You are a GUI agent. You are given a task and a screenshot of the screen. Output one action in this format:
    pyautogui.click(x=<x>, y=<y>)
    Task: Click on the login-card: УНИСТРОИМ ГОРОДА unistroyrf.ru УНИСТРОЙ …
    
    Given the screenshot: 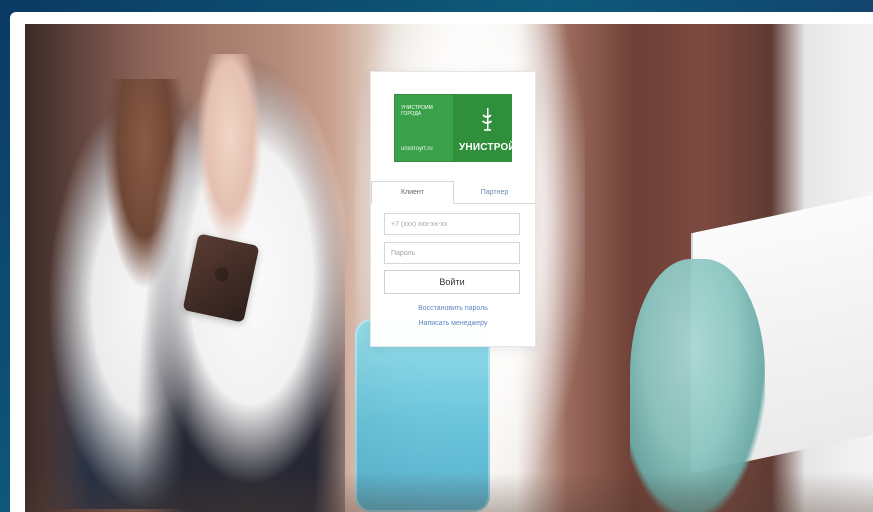 What is the action you would take?
    pyautogui.click(x=453, y=209)
    